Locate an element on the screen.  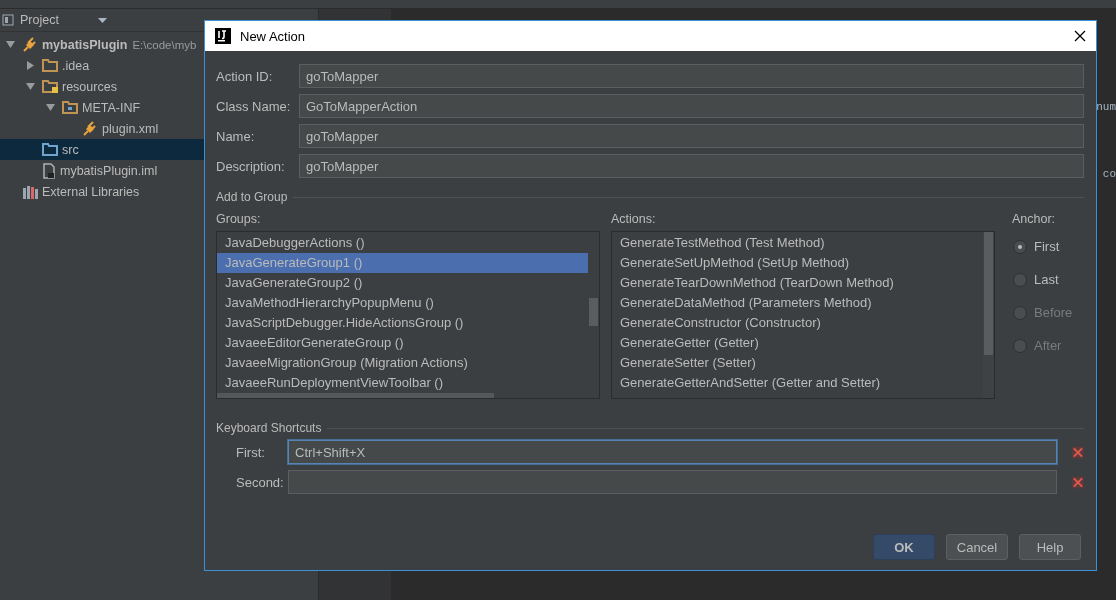
app-logo-icon is located at coordinates (223, 36).